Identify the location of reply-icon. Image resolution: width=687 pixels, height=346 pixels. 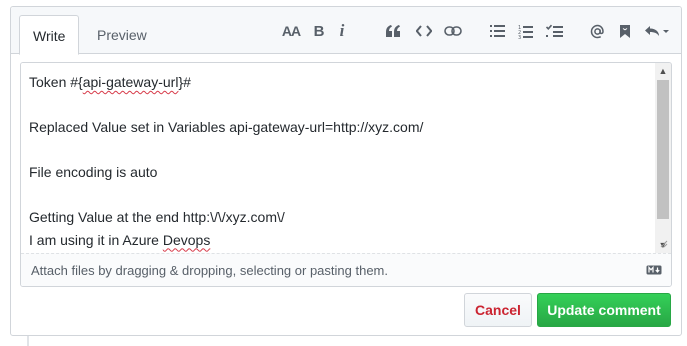
(658, 31).